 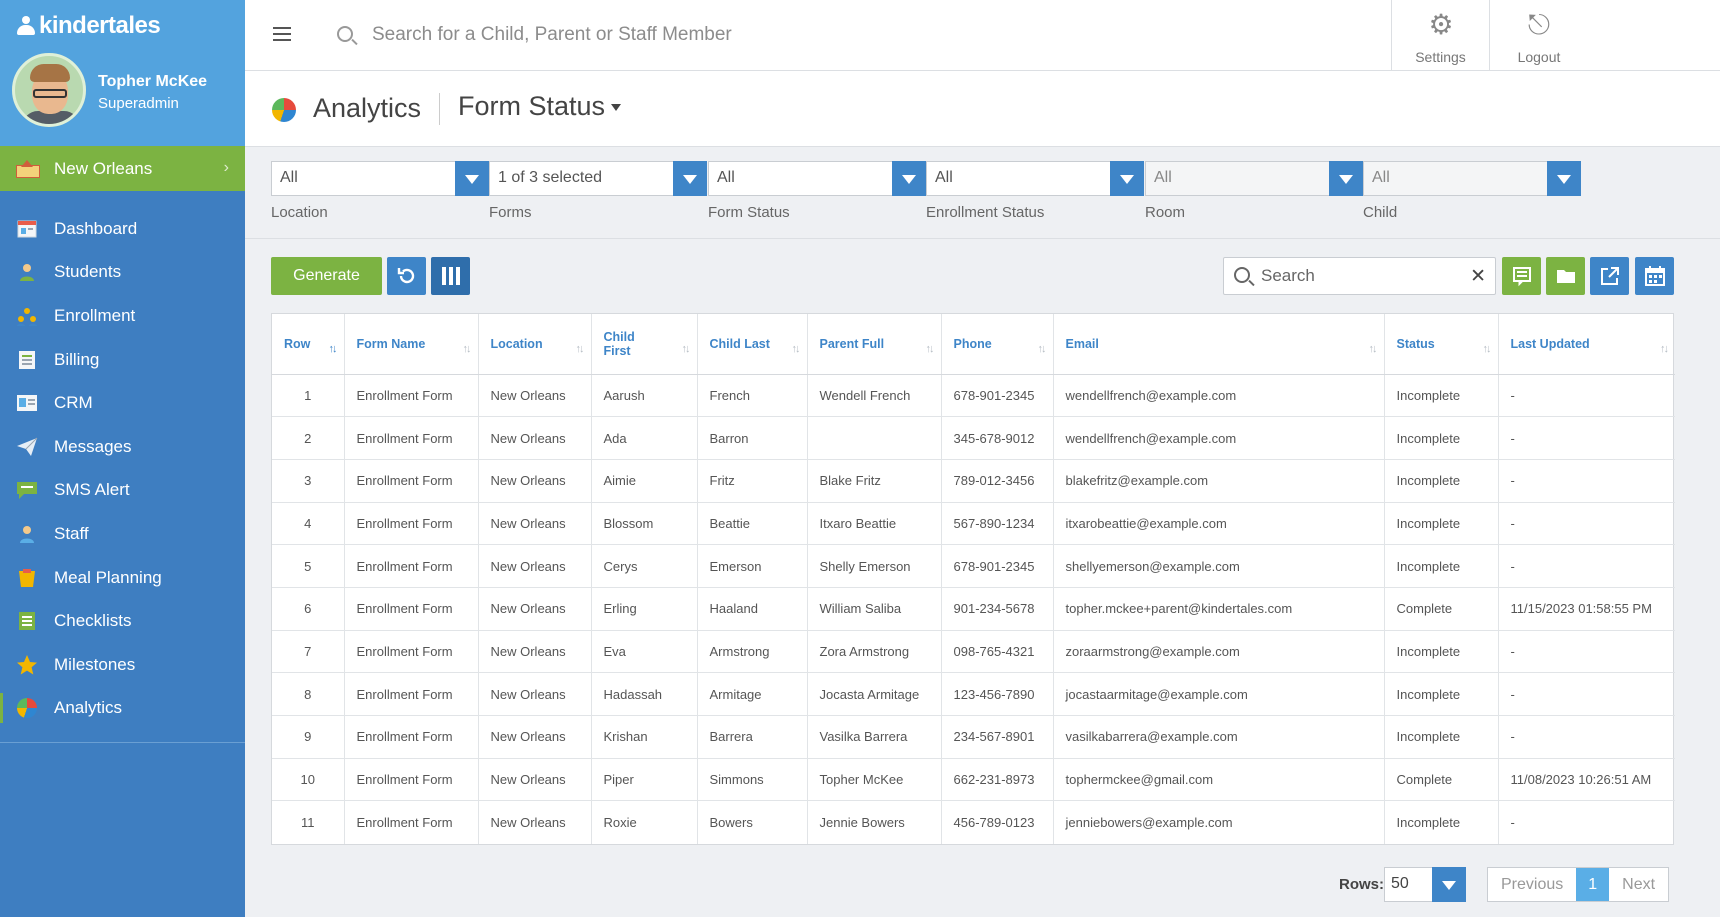 What do you see at coordinates (1586, 344) in the screenshot?
I see `column-header-last-updated: Last Updated ↑↓` at bounding box center [1586, 344].